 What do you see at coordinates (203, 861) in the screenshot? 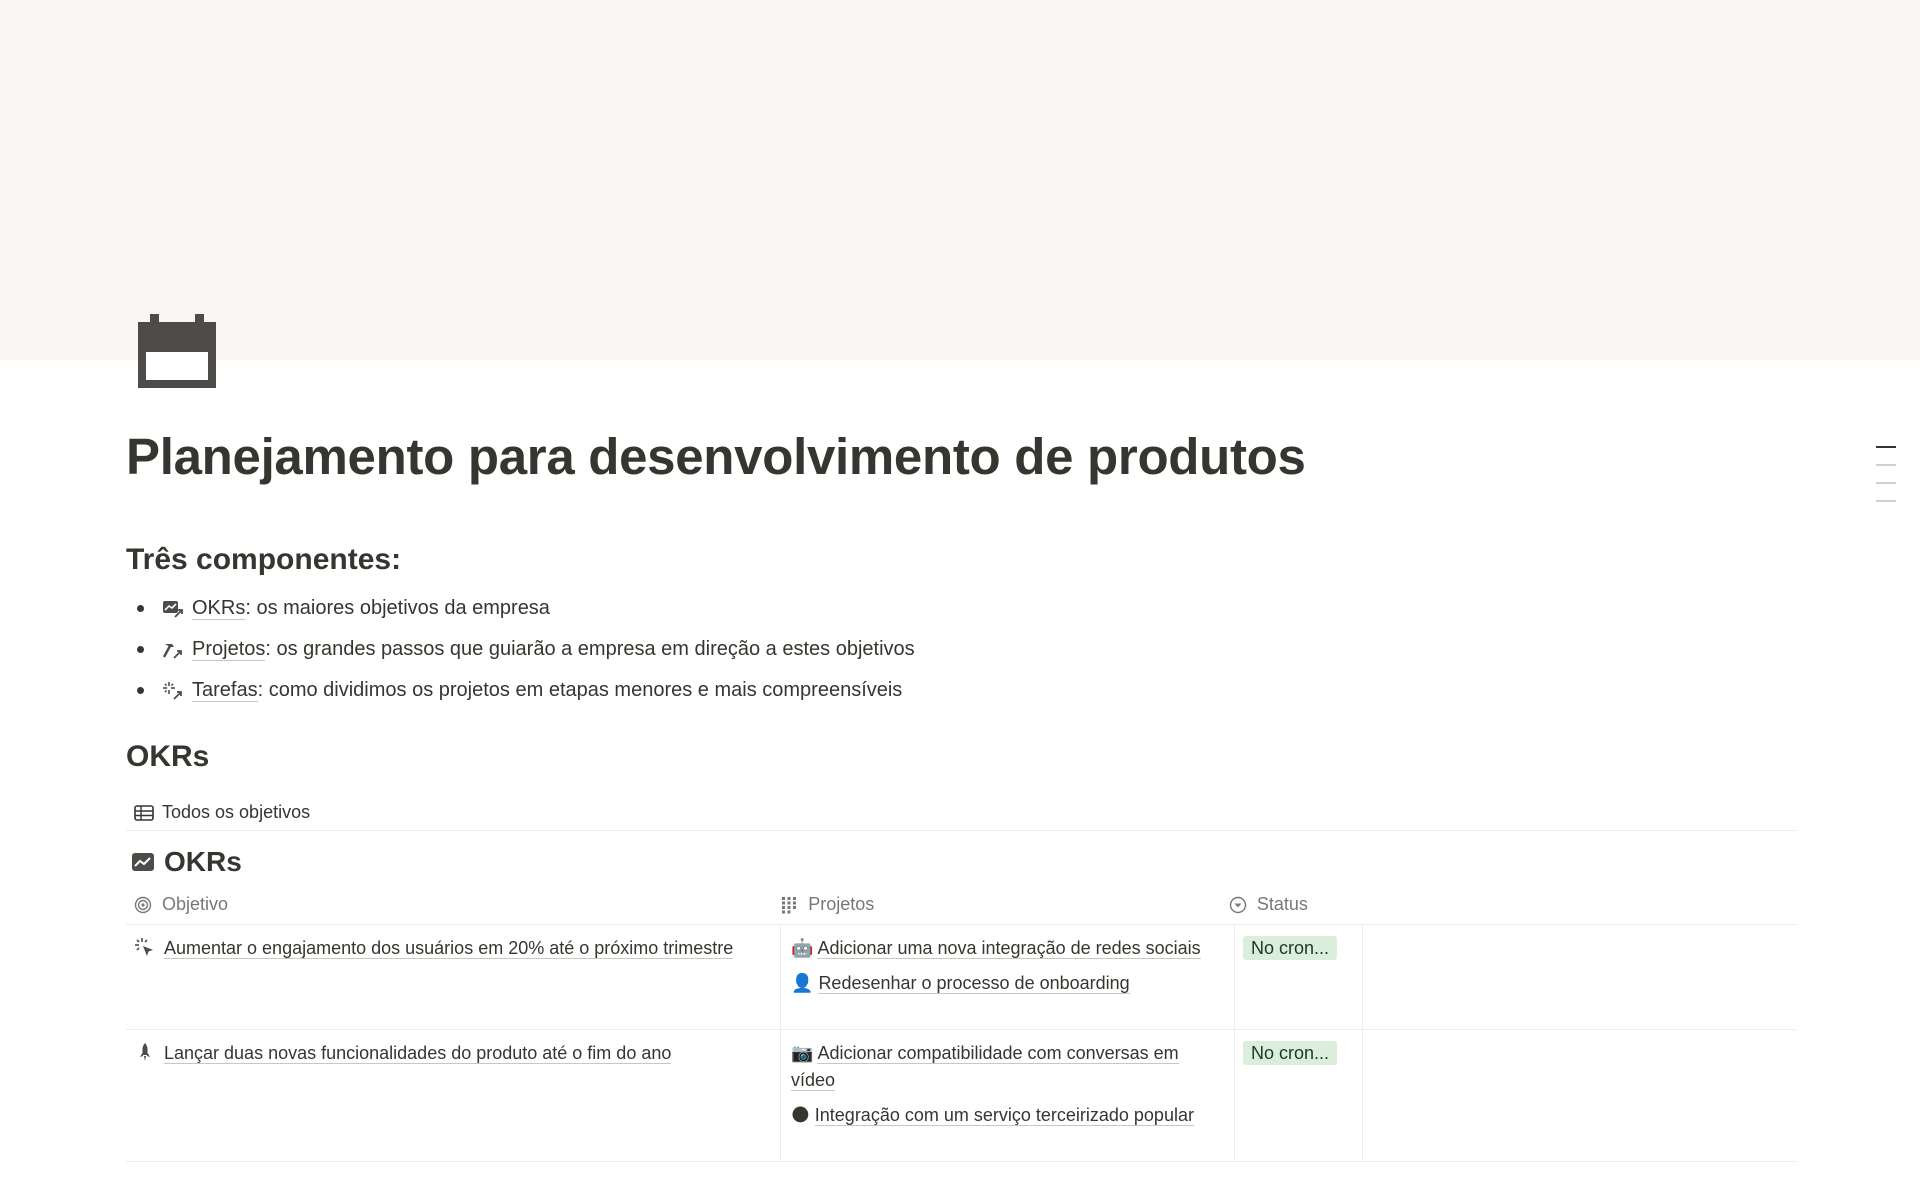
I see `database-title-text: OKRs` at bounding box center [203, 861].